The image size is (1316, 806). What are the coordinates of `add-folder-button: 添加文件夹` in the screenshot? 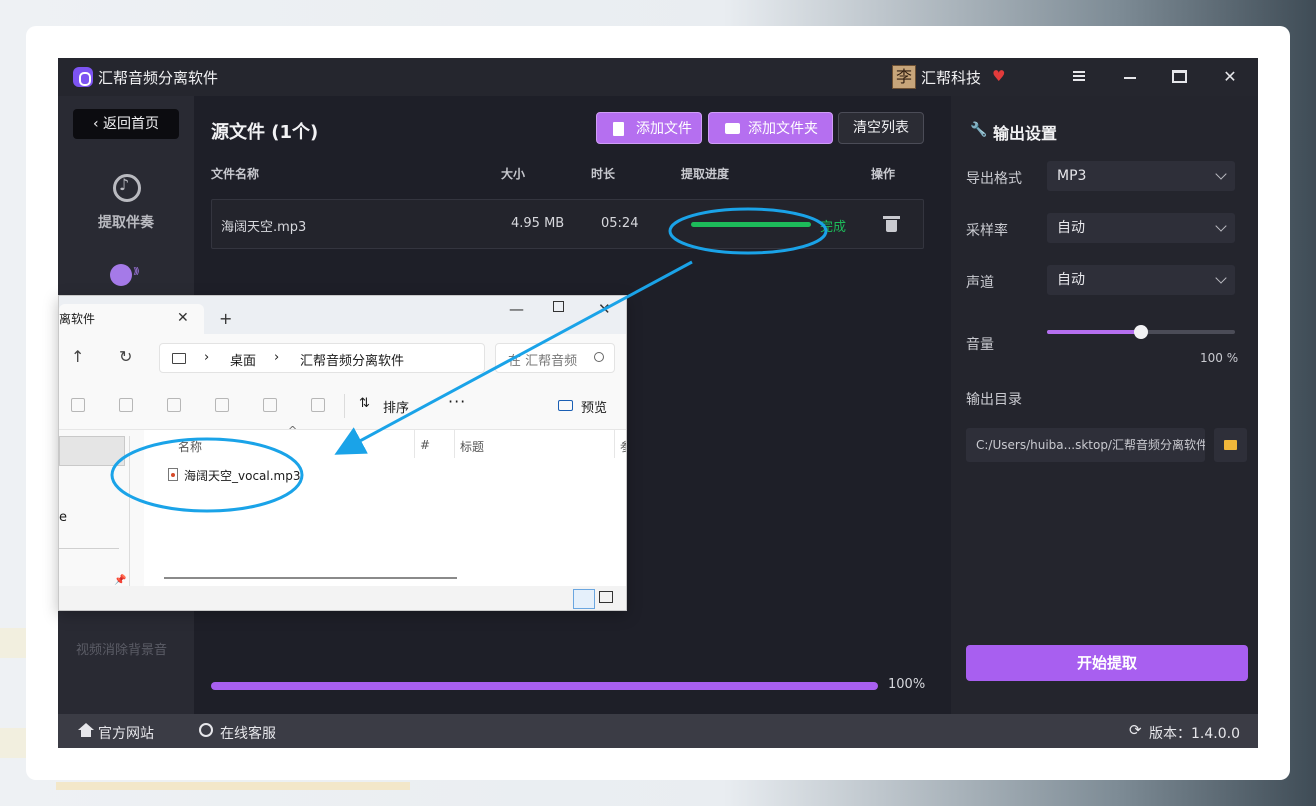 It's located at (770, 128).